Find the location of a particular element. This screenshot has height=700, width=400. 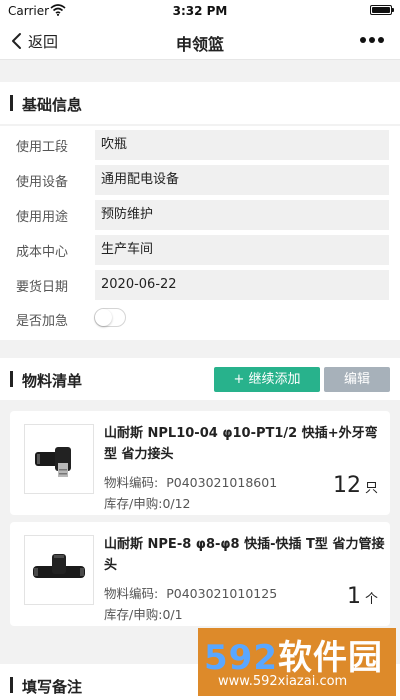

watermark-url: www.592xiazai.com is located at coordinates (283, 681).